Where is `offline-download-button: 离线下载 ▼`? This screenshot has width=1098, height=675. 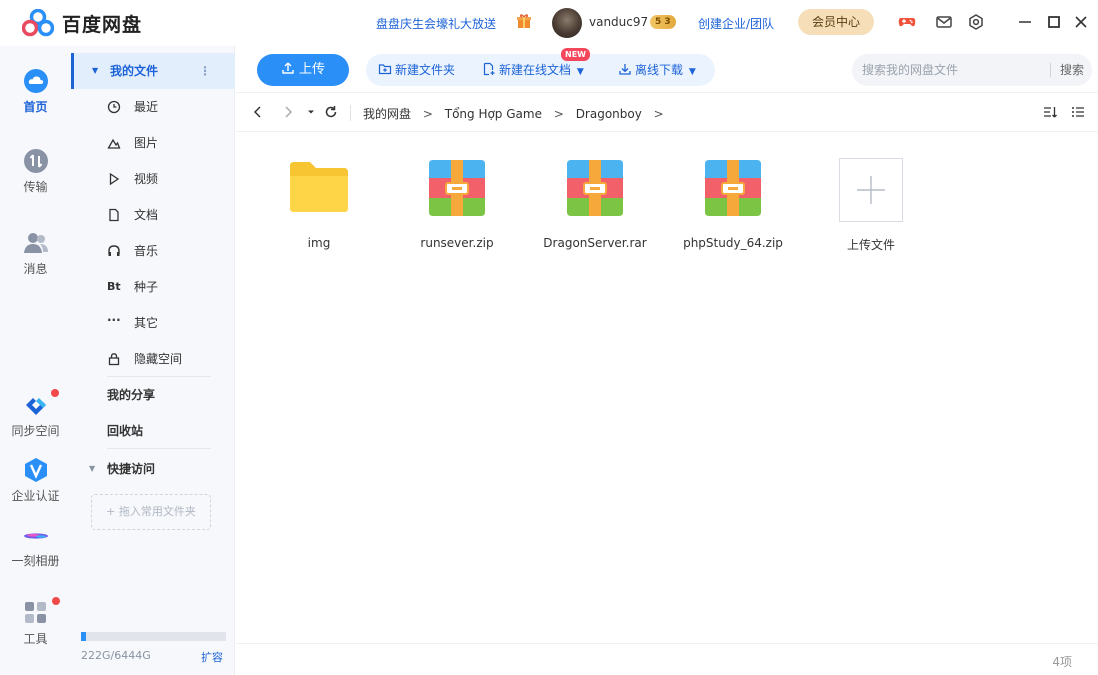
offline-download-button: 离线下载 ▼ is located at coordinates (657, 70).